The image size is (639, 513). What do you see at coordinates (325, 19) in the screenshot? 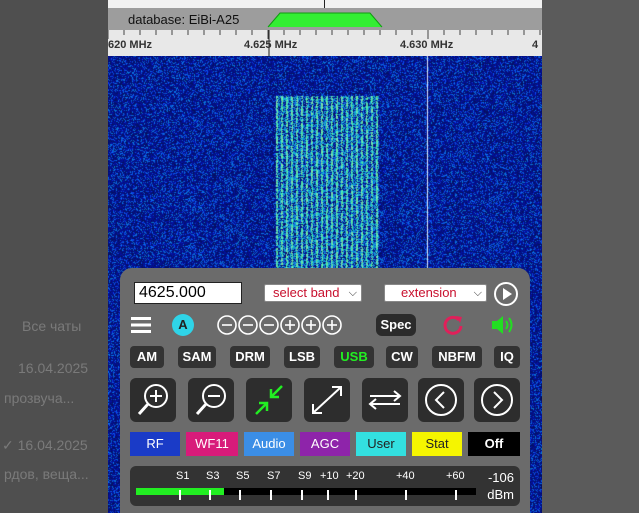
I see `passband-indicator` at bounding box center [325, 19].